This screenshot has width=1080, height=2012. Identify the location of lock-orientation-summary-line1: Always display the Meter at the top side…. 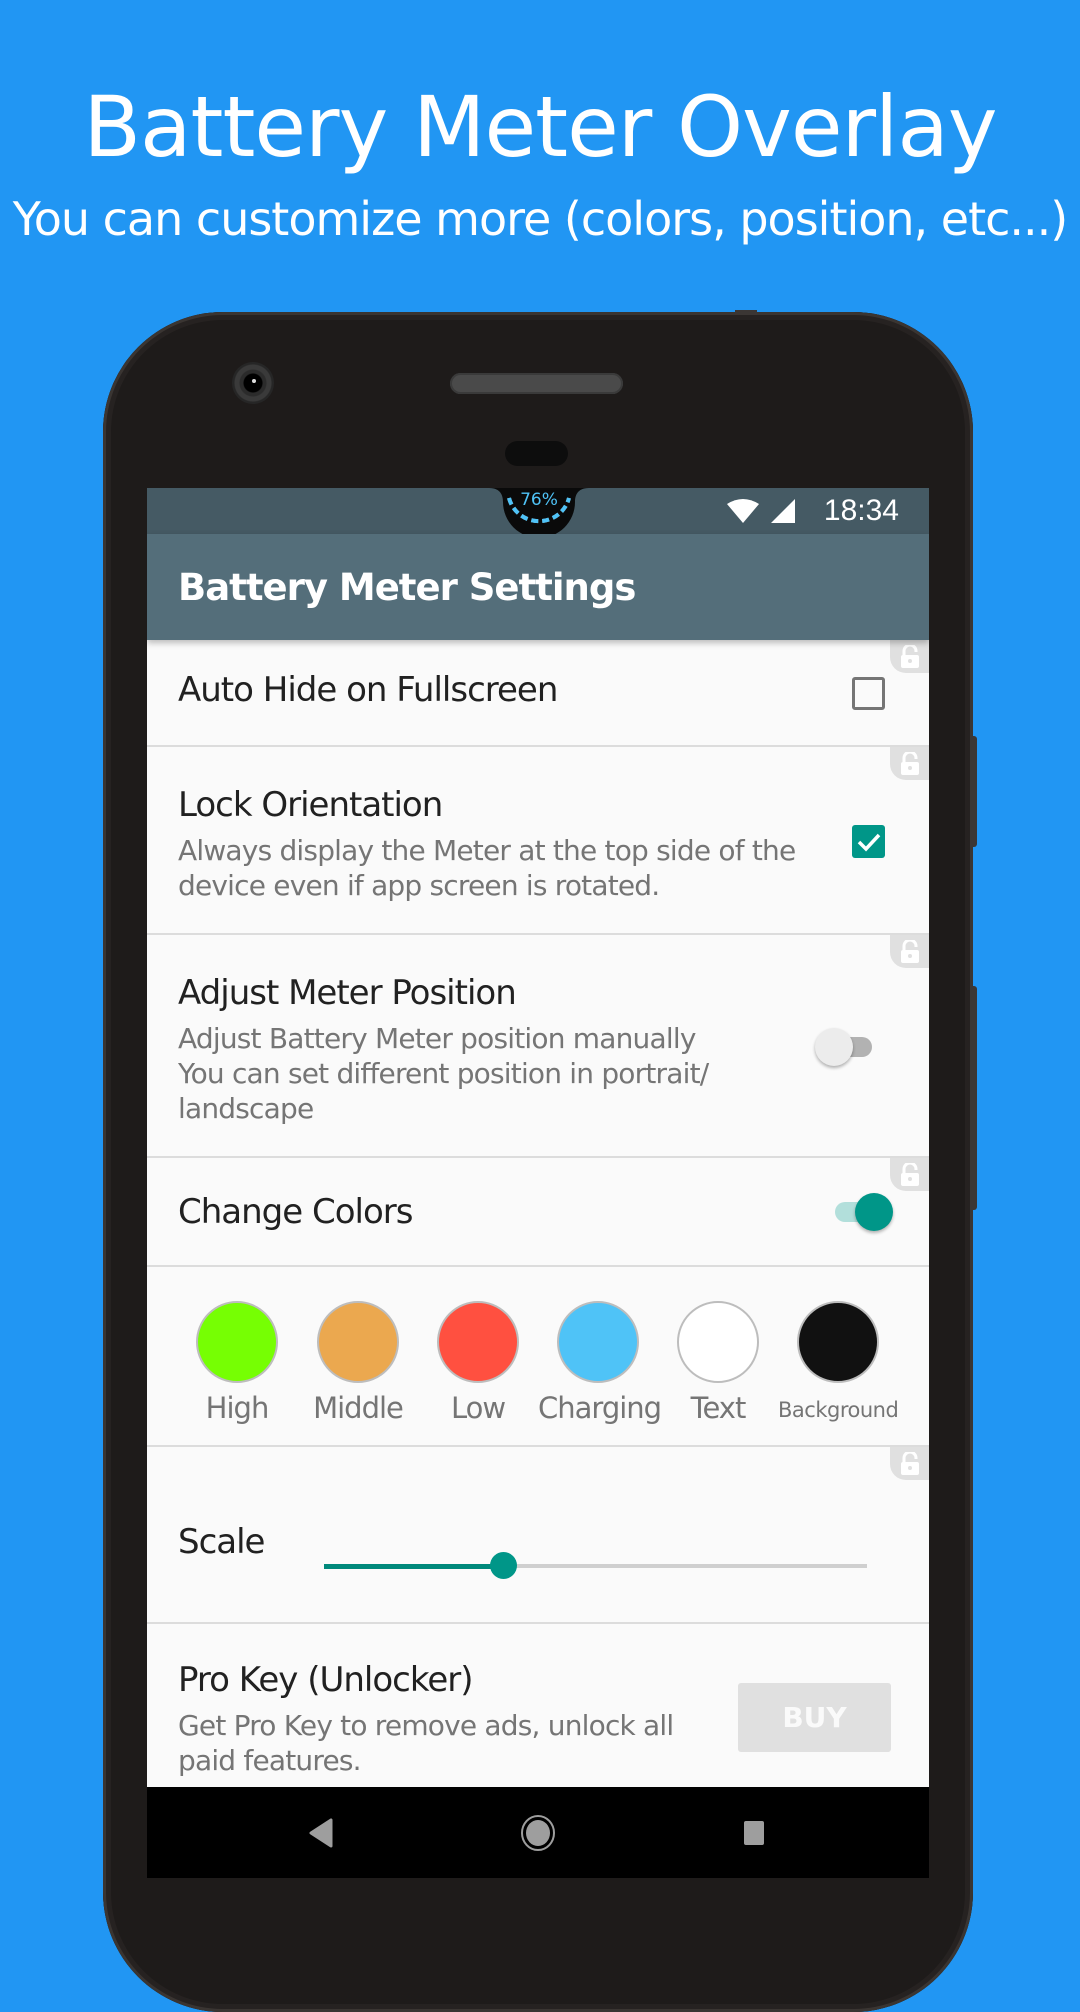
(487, 850).